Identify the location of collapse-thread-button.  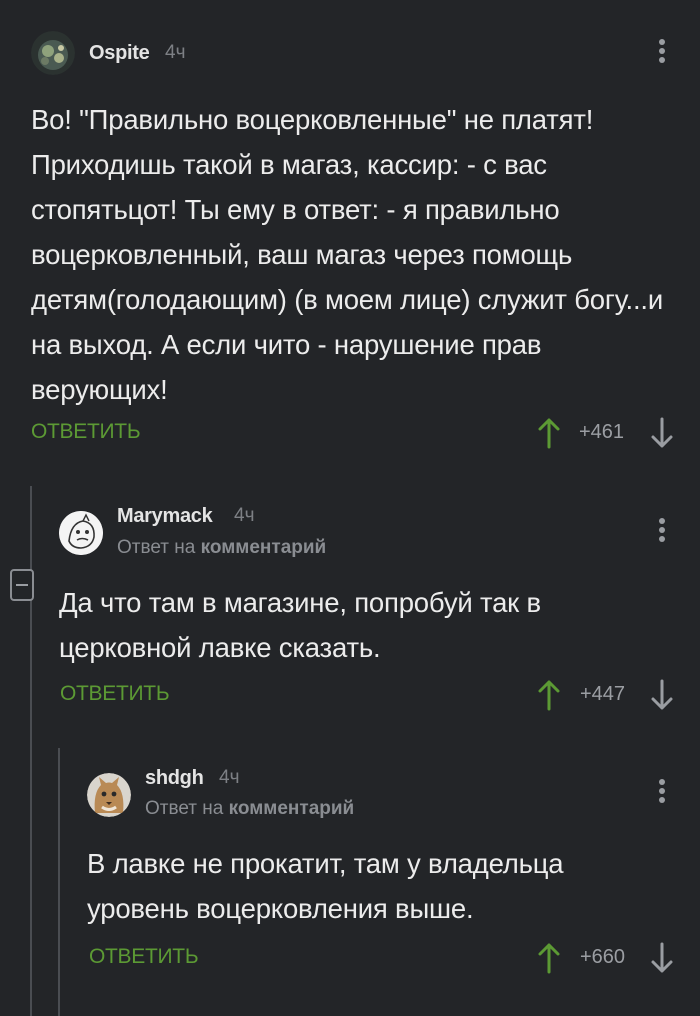
(22, 585).